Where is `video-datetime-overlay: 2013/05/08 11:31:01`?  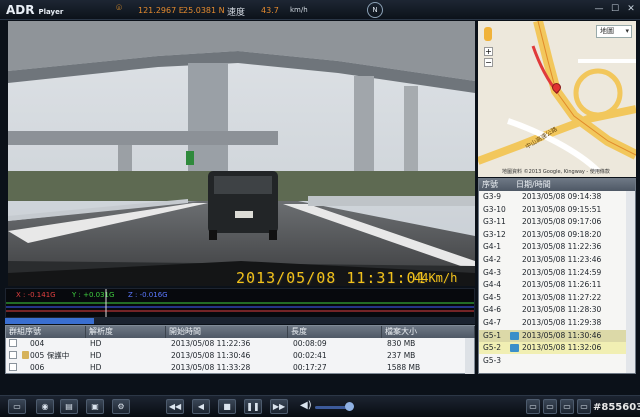 video-datetime-overlay: 2013/05/08 11:31:01 is located at coordinates (331, 277).